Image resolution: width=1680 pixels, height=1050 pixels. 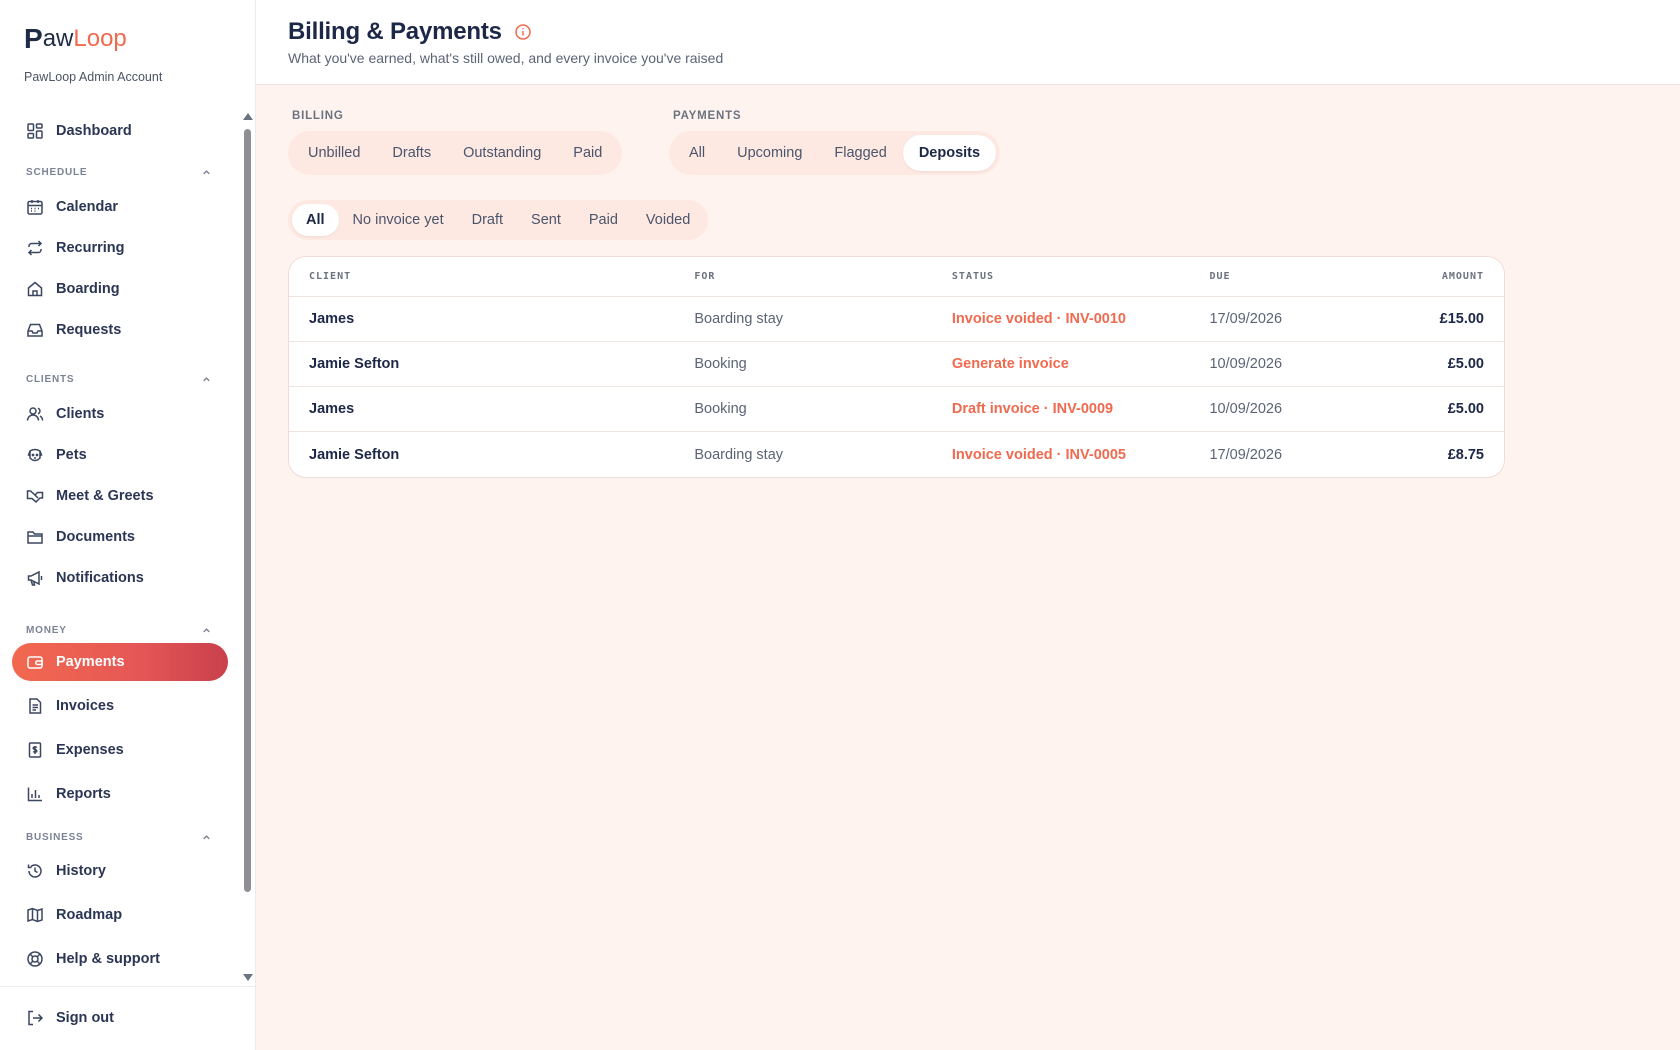 I want to click on sidebar-item-calendar: Calendar, so click(x=120, y=207).